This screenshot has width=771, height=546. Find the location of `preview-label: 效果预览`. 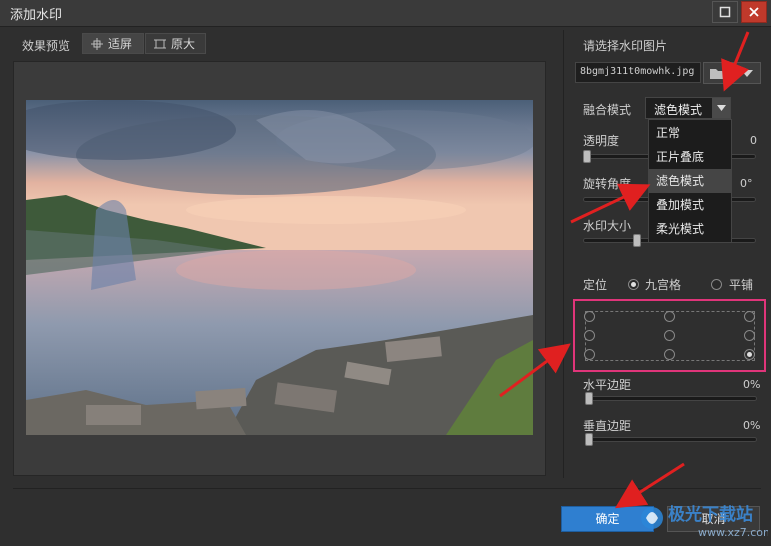

preview-label: 效果预览 is located at coordinates (46, 46).